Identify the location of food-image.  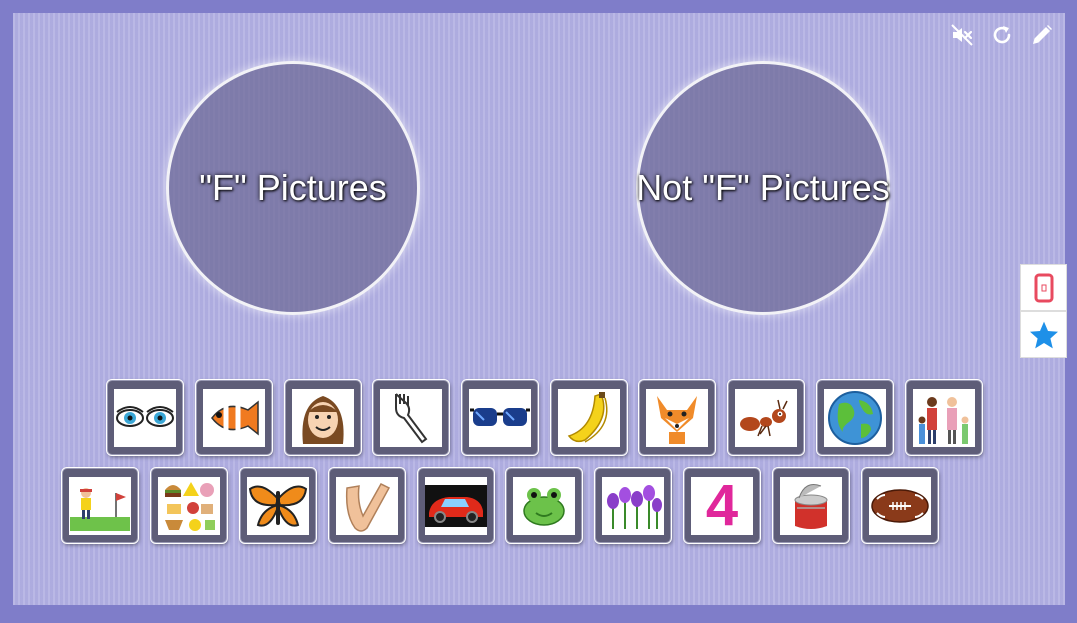
(190, 506).